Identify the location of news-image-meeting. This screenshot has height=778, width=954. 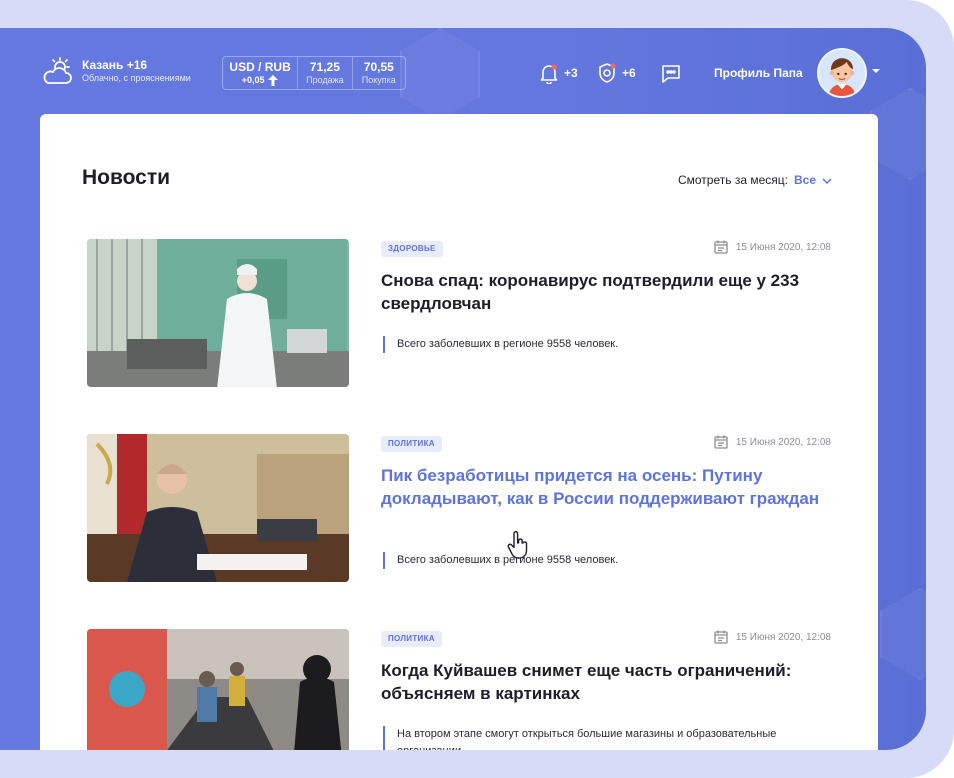
(218, 508).